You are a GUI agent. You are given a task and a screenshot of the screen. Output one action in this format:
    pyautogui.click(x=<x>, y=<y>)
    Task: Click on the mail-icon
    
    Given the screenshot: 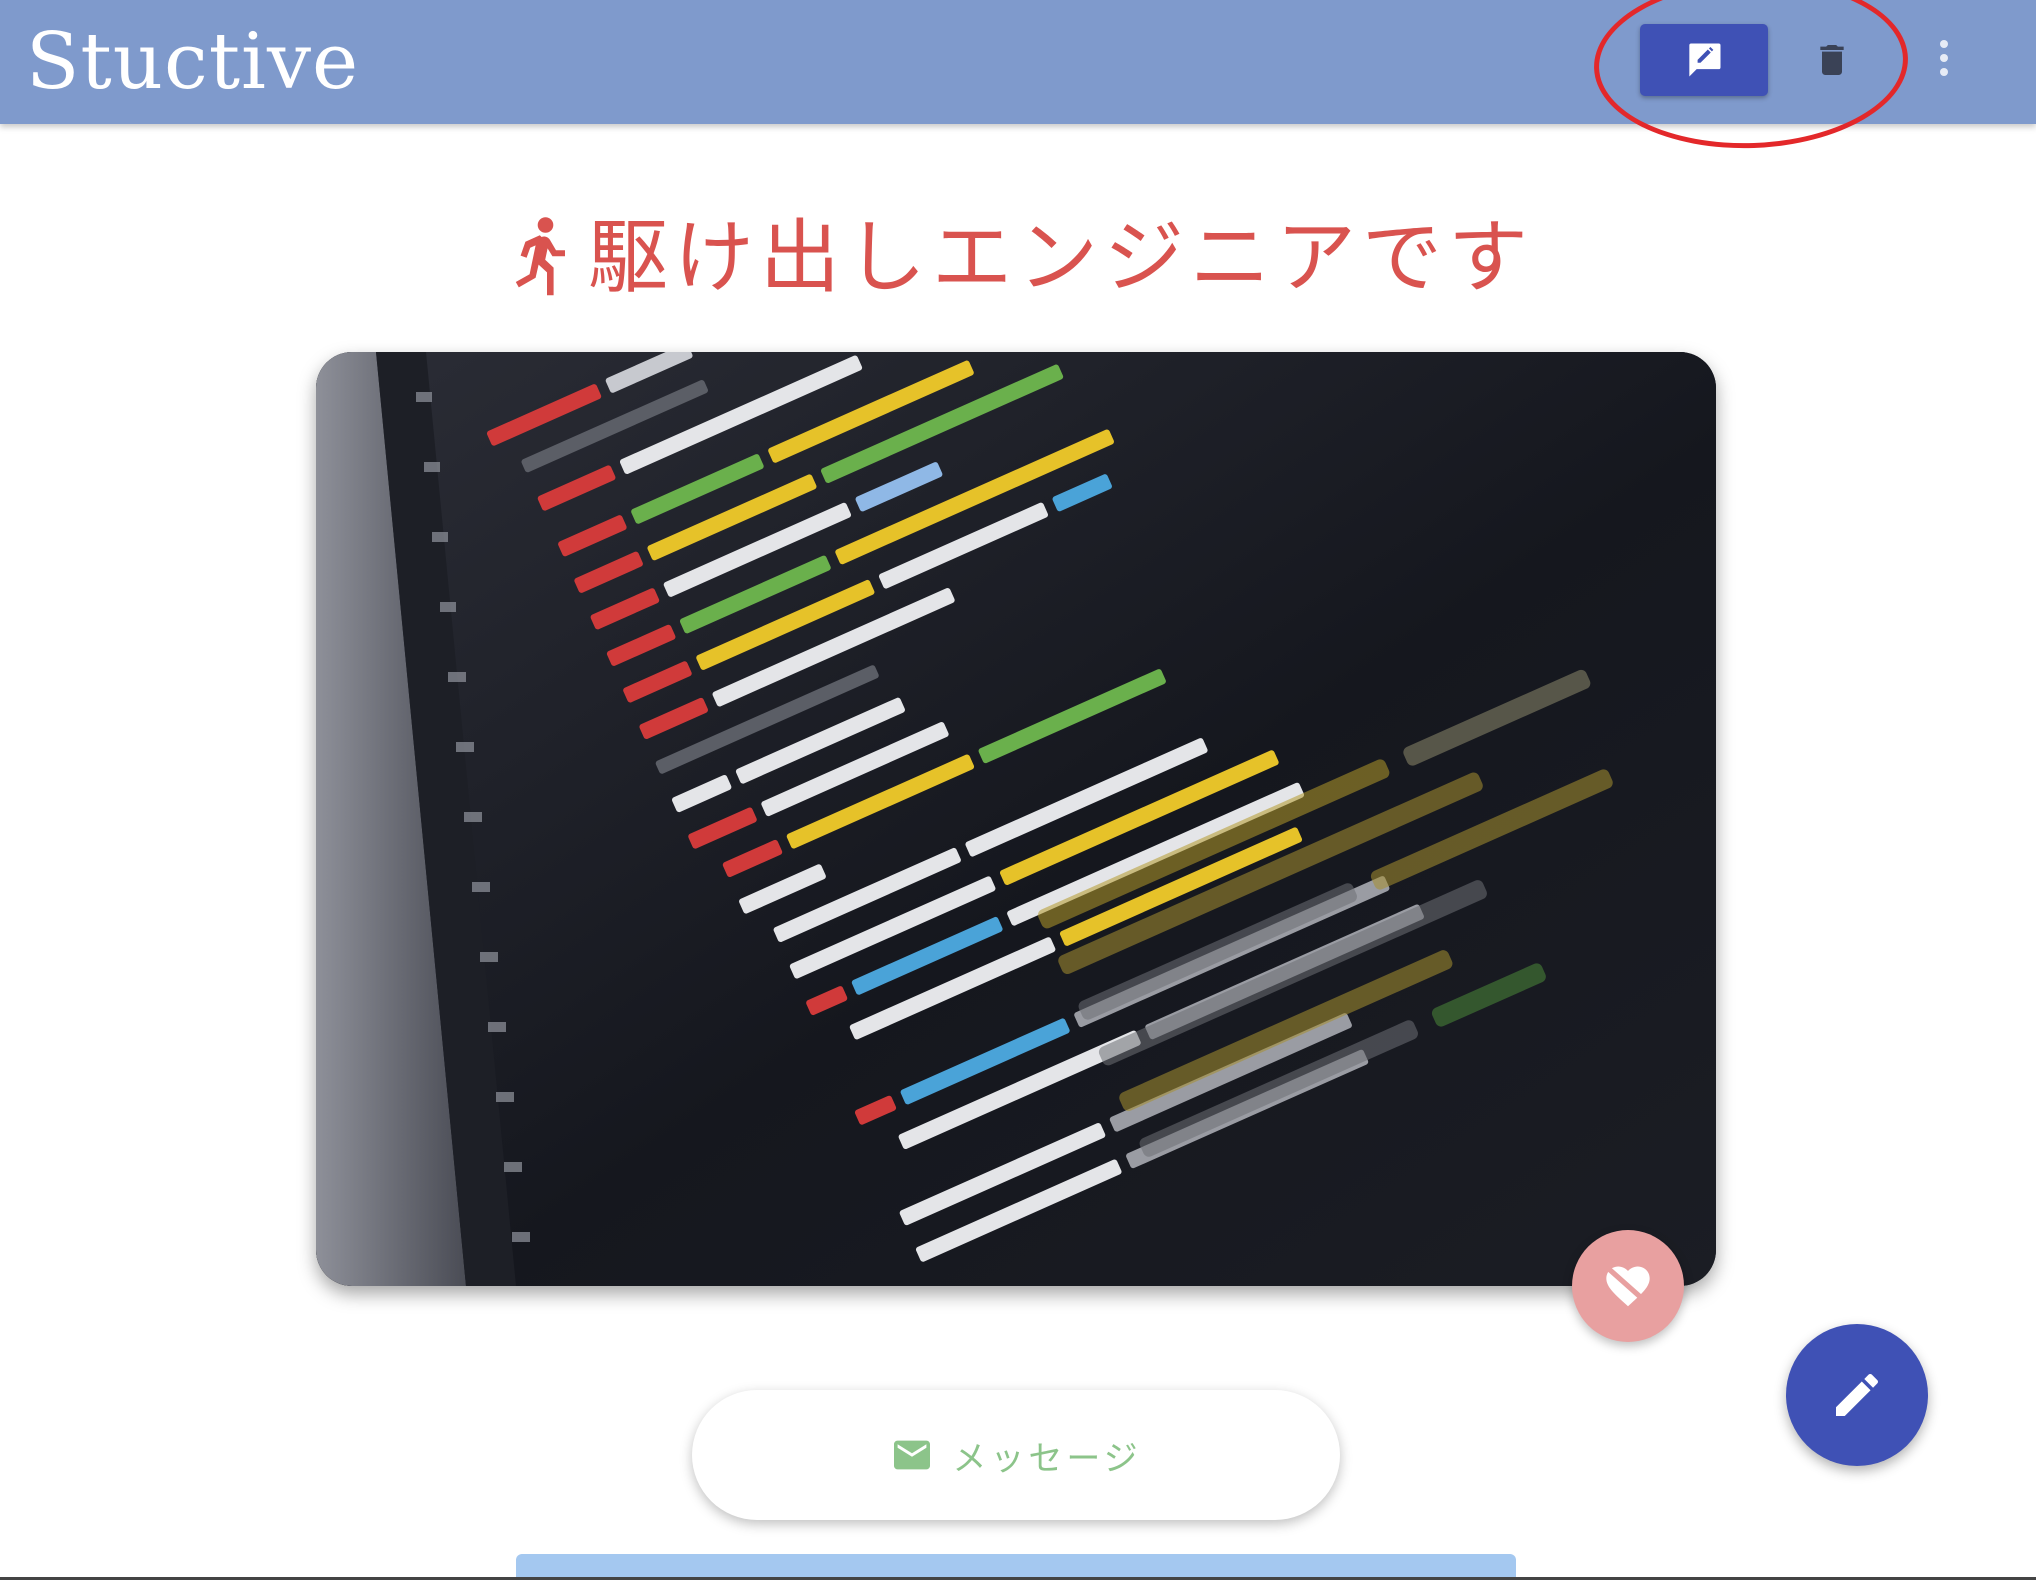 What is the action you would take?
    pyautogui.click(x=912, y=1455)
    